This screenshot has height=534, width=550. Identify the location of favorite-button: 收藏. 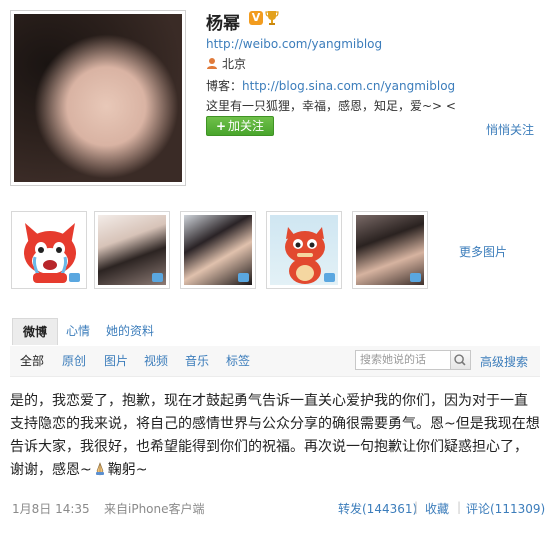
(437, 508).